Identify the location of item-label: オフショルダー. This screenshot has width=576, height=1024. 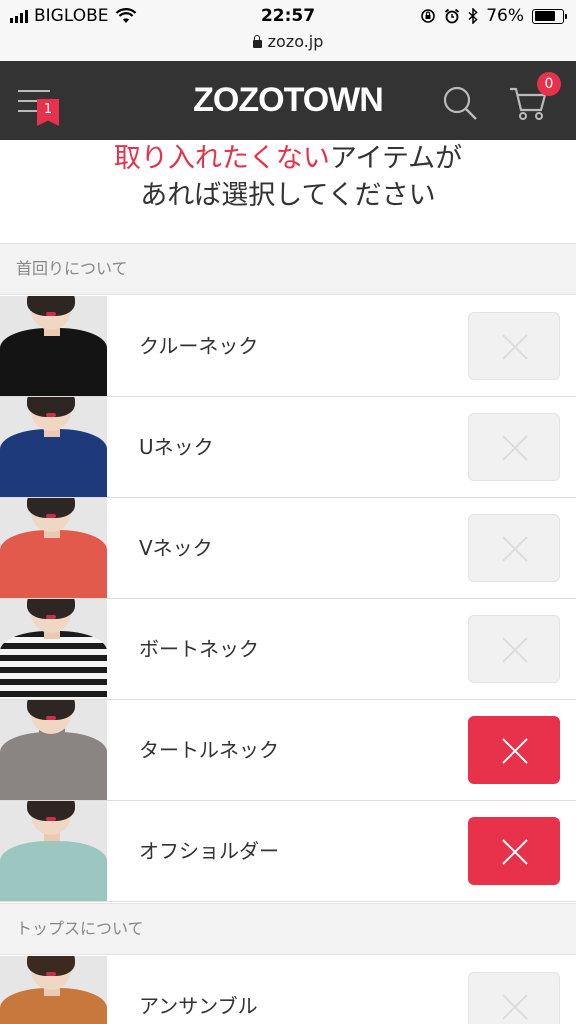
(209, 851).